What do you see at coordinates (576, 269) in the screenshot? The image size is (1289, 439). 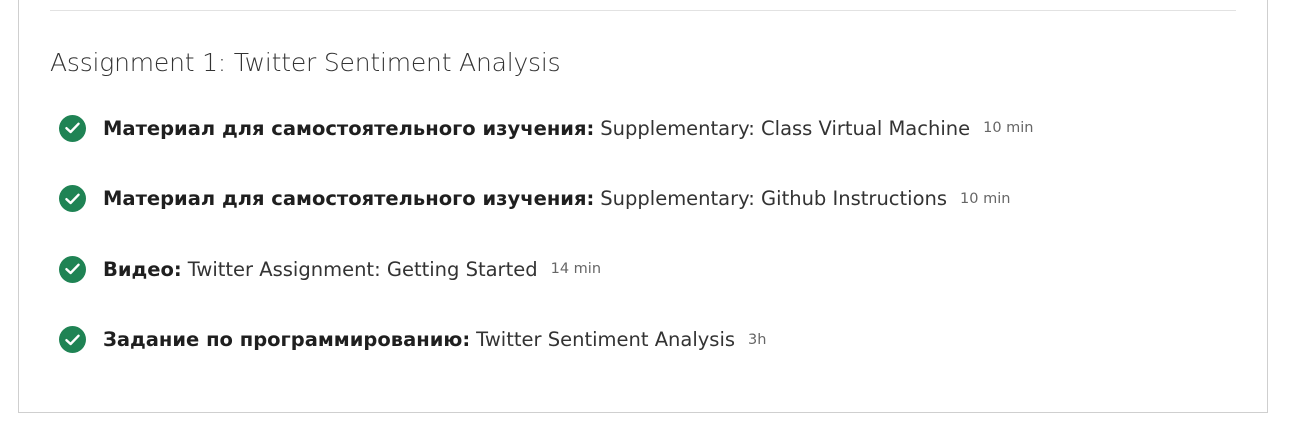 I see `item-duration: 14 min` at bounding box center [576, 269].